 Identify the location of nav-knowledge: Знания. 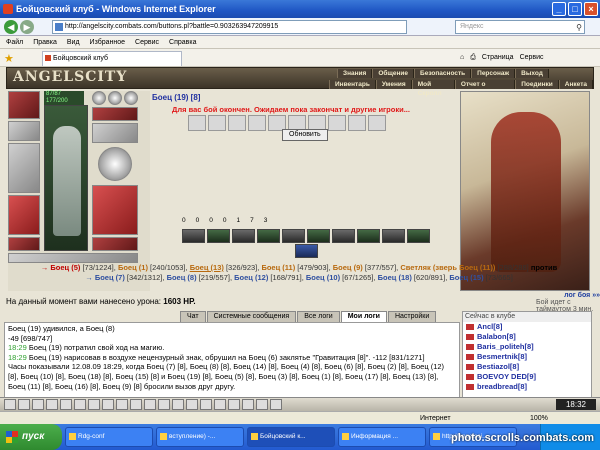
(355, 73).